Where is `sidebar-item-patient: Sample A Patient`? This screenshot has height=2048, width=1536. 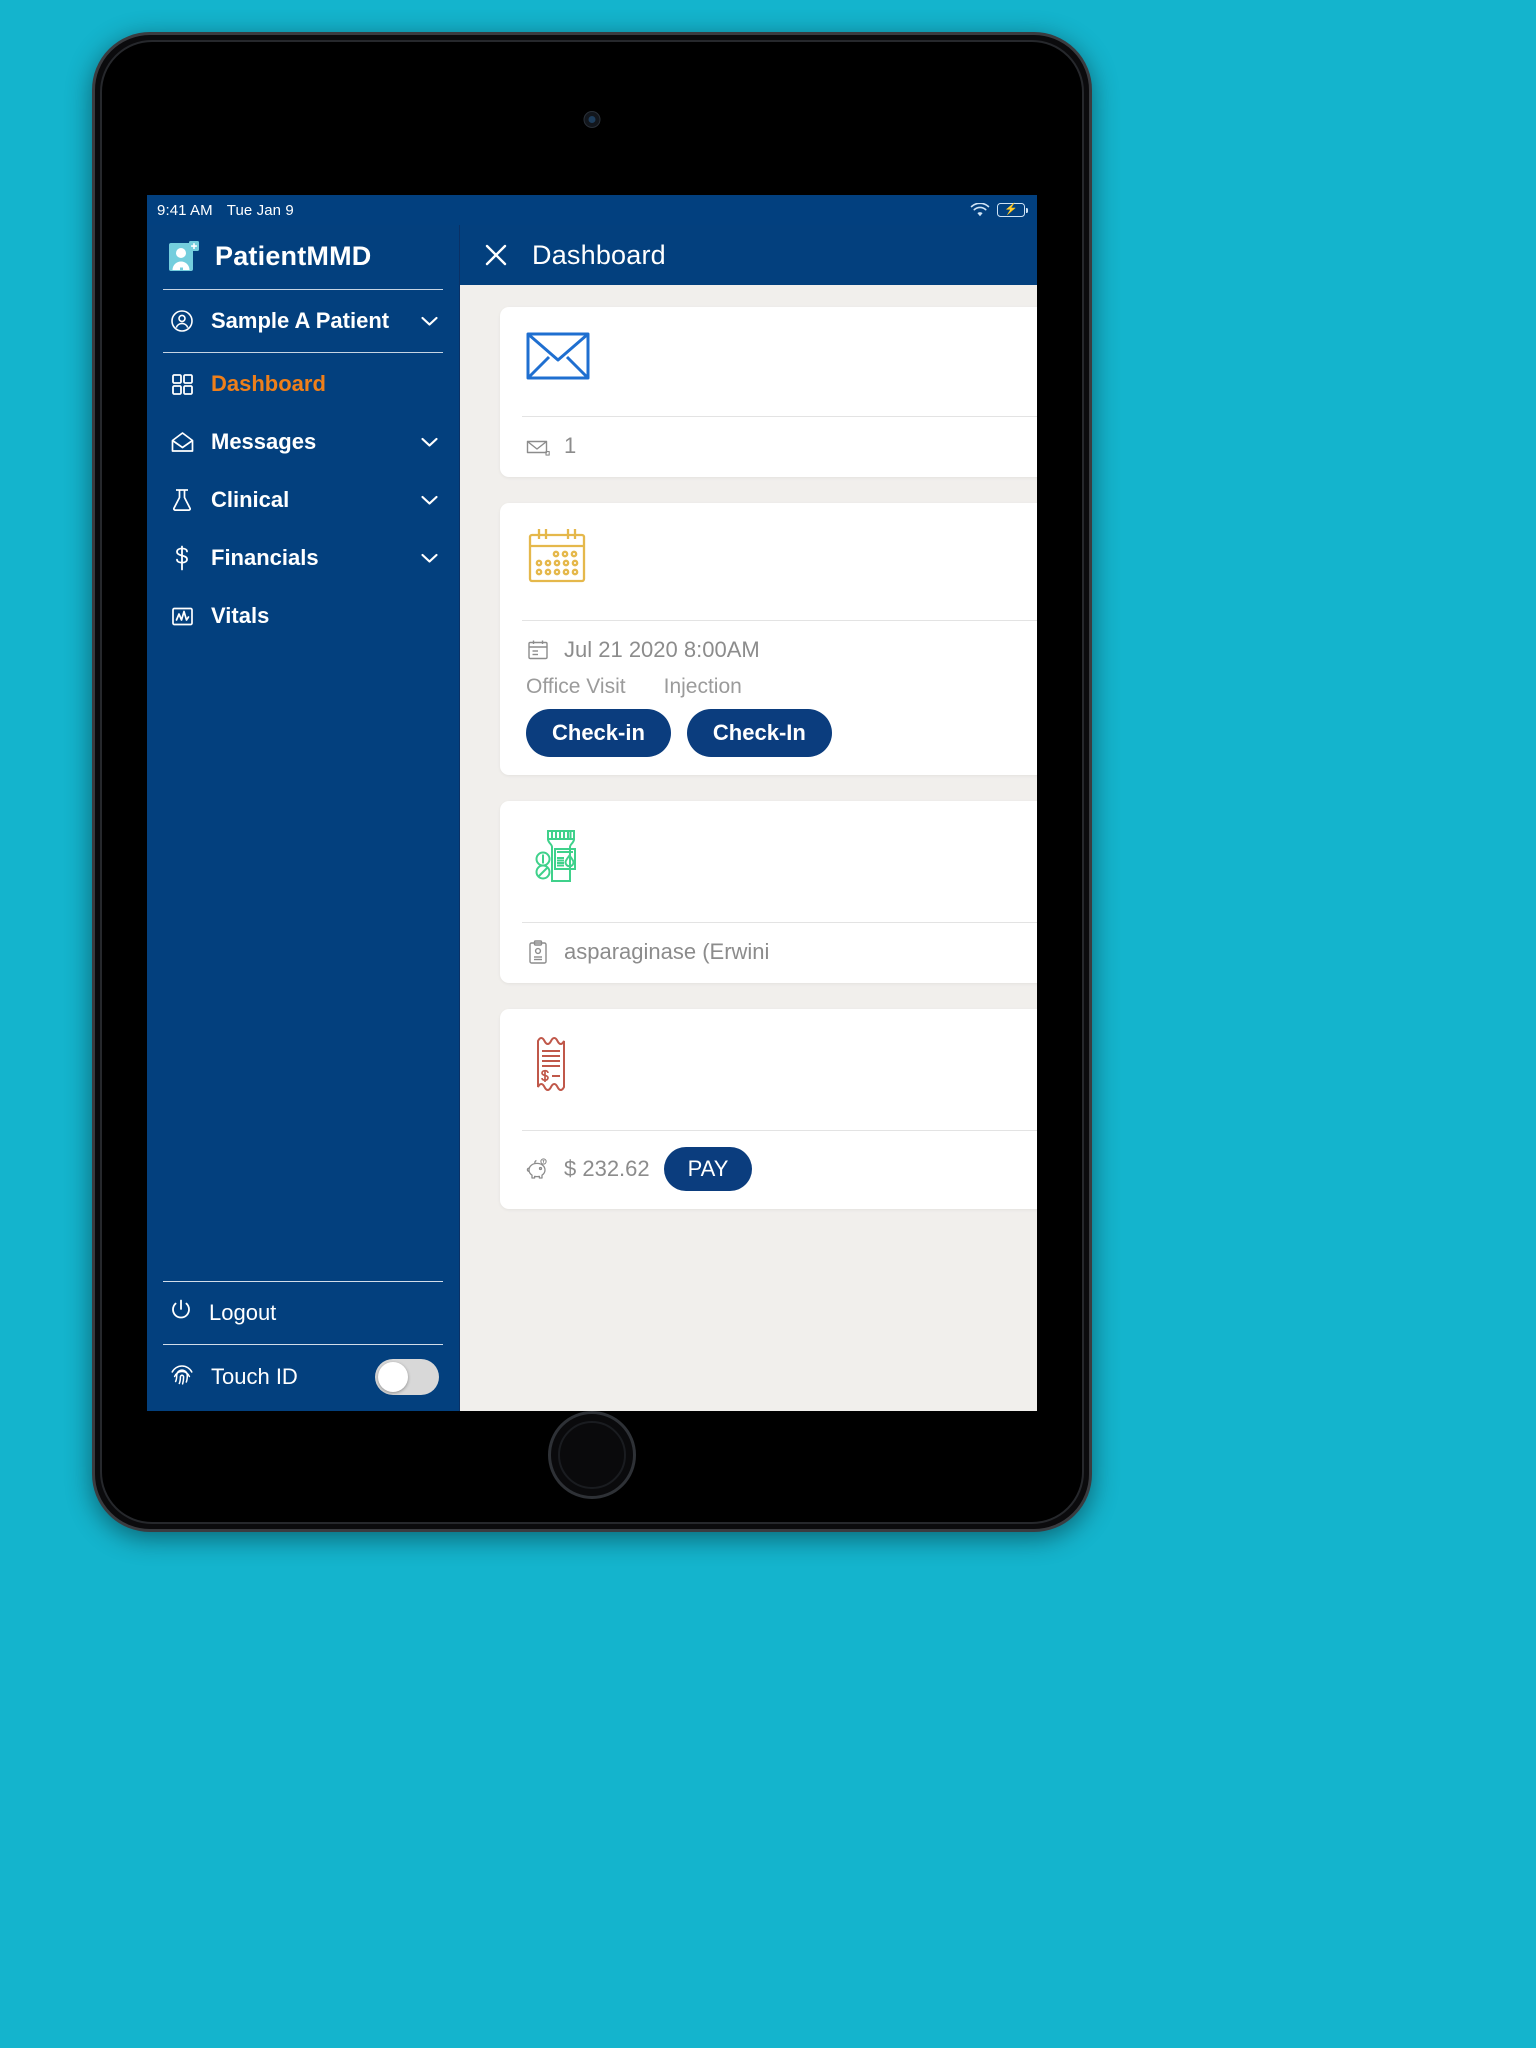
sidebar-item-patient: Sample A Patient is located at coordinates (303, 321).